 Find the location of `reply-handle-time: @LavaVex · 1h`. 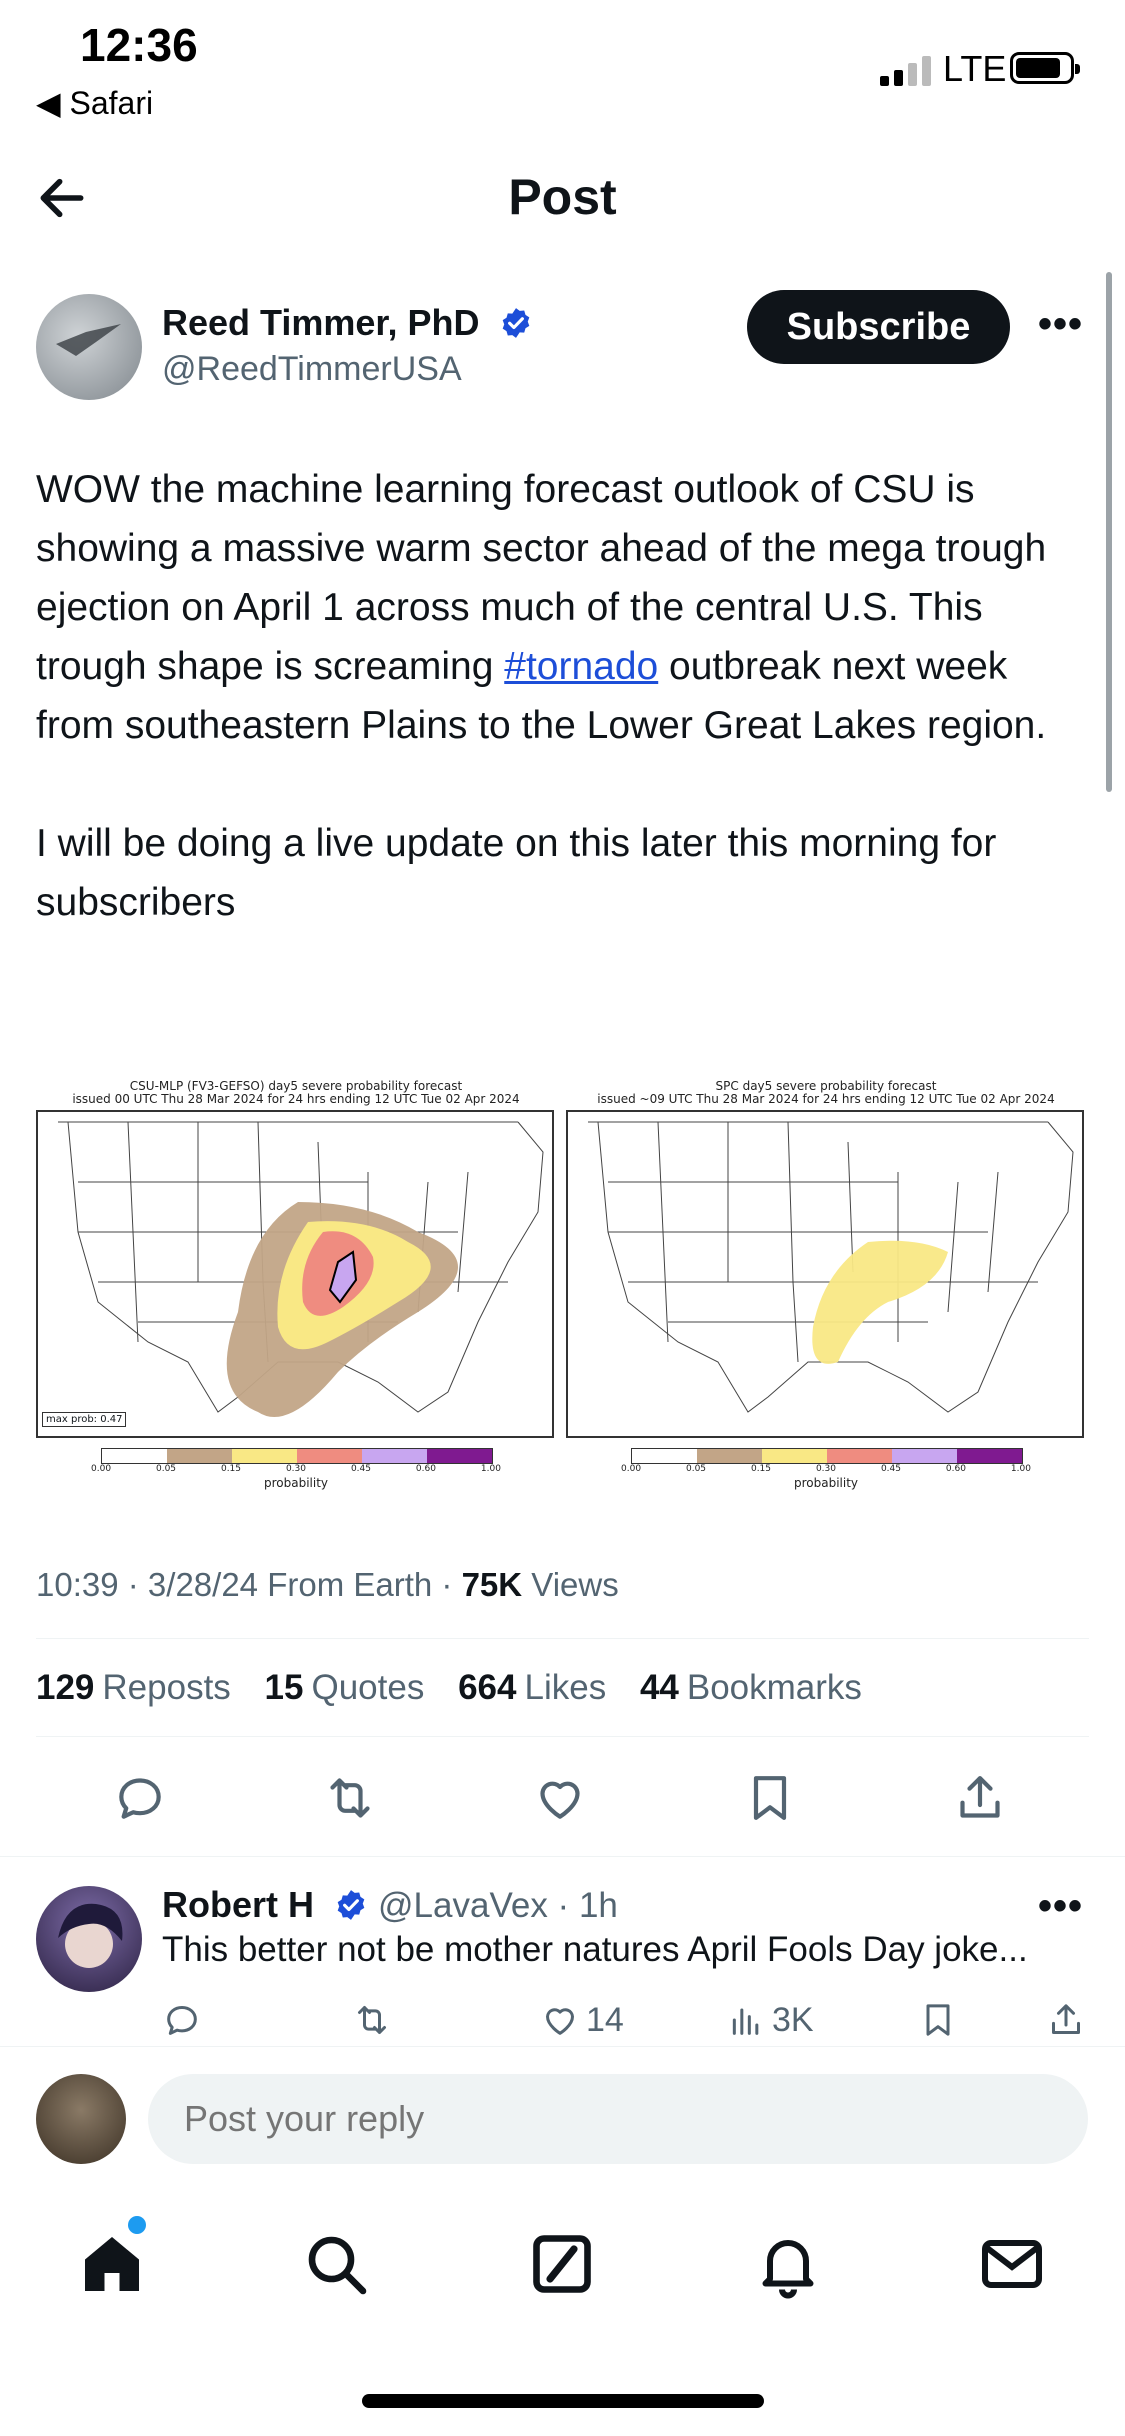

reply-handle-time: @LavaVex · 1h is located at coordinates (498, 1905).